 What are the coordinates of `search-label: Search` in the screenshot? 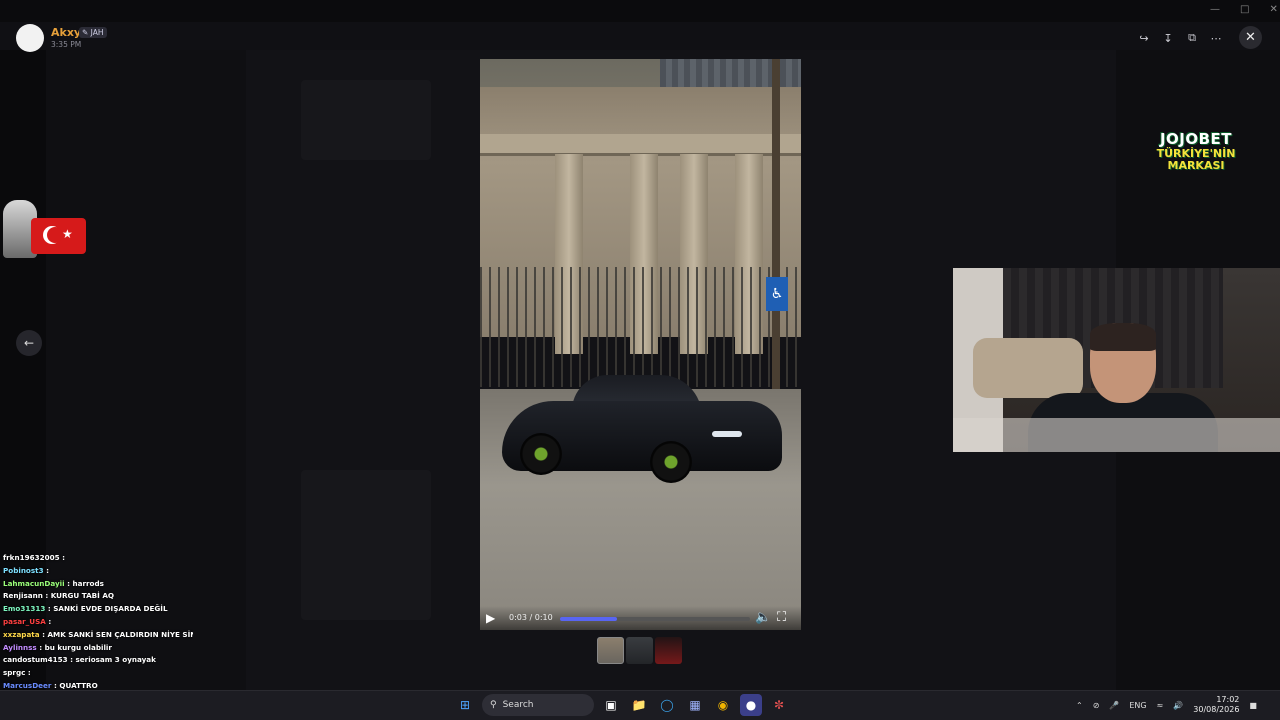 It's located at (518, 705).